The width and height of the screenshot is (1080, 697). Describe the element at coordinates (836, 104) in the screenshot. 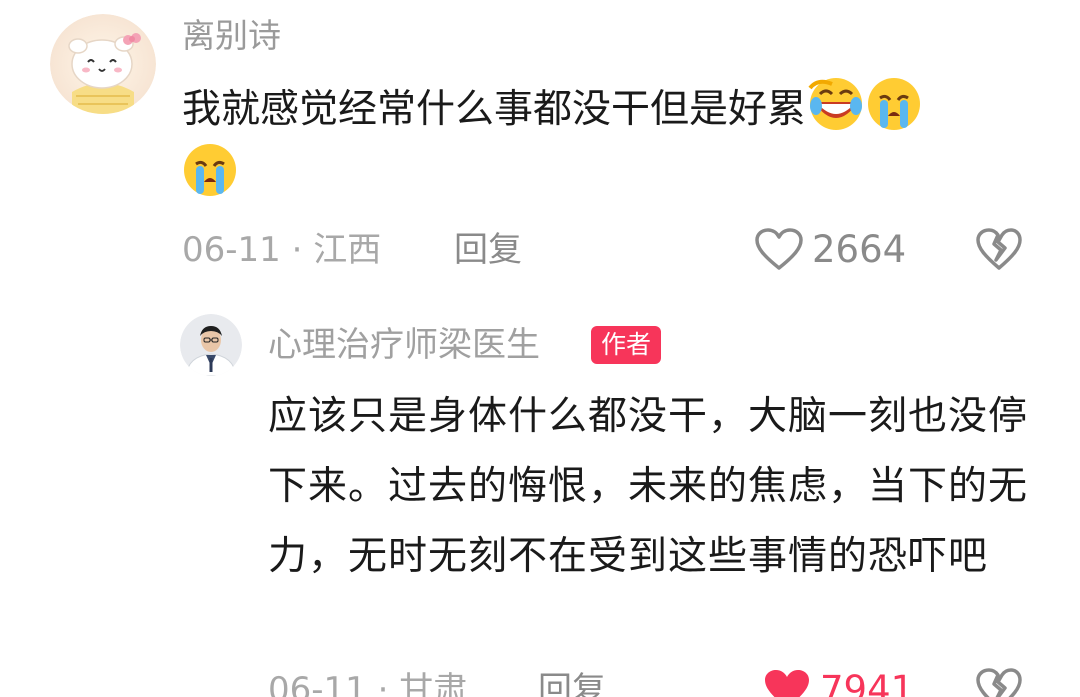

I see `laughing-crying-emoji-icon` at that location.